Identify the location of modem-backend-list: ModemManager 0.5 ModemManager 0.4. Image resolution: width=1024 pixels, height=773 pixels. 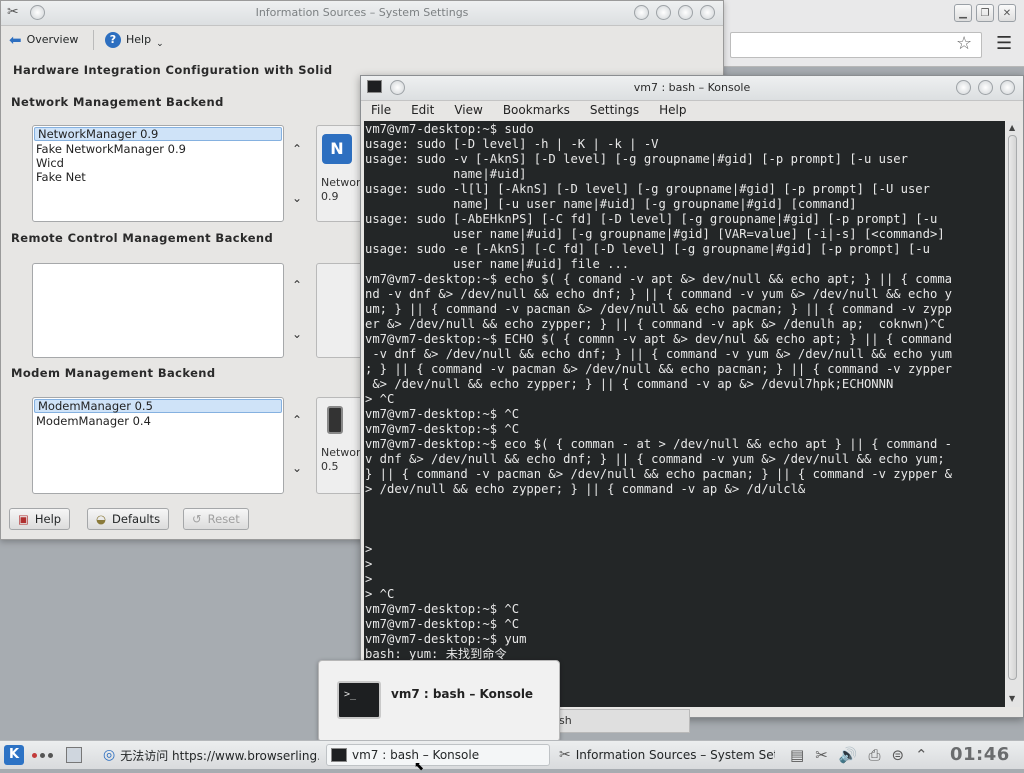
(158, 445).